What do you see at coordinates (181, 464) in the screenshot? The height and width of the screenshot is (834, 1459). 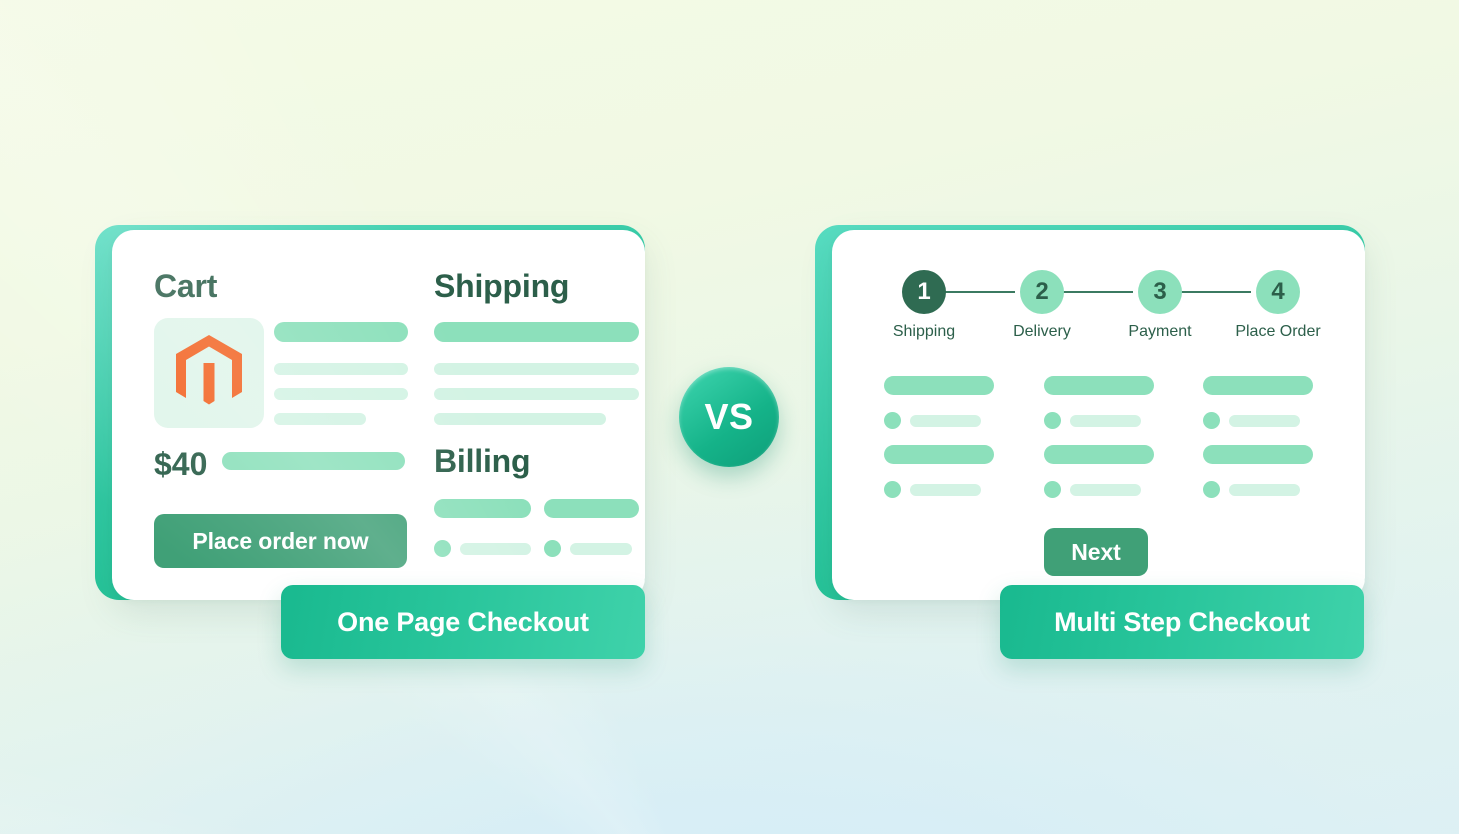 I see `cart-total-price: $40` at bounding box center [181, 464].